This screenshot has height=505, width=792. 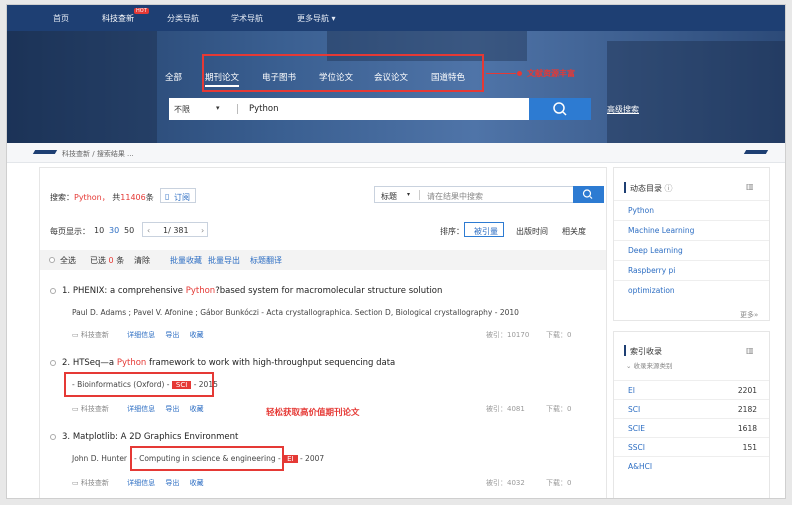 I want to click on search-button, so click(x=560, y=109).